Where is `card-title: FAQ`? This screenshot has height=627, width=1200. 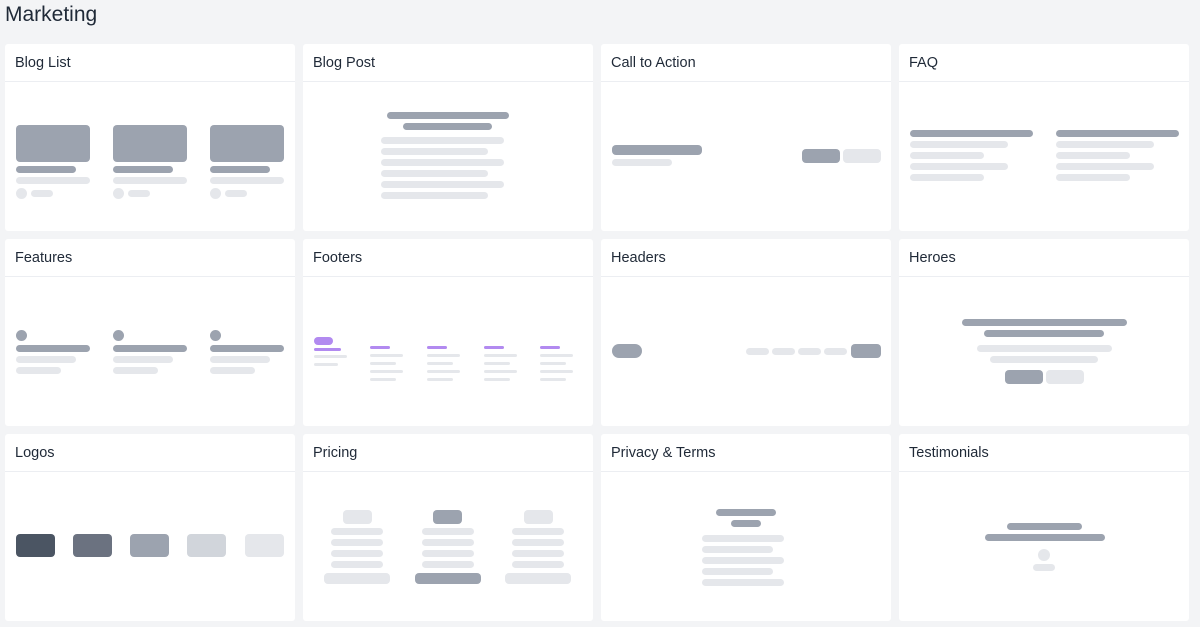
card-title: FAQ is located at coordinates (1044, 63).